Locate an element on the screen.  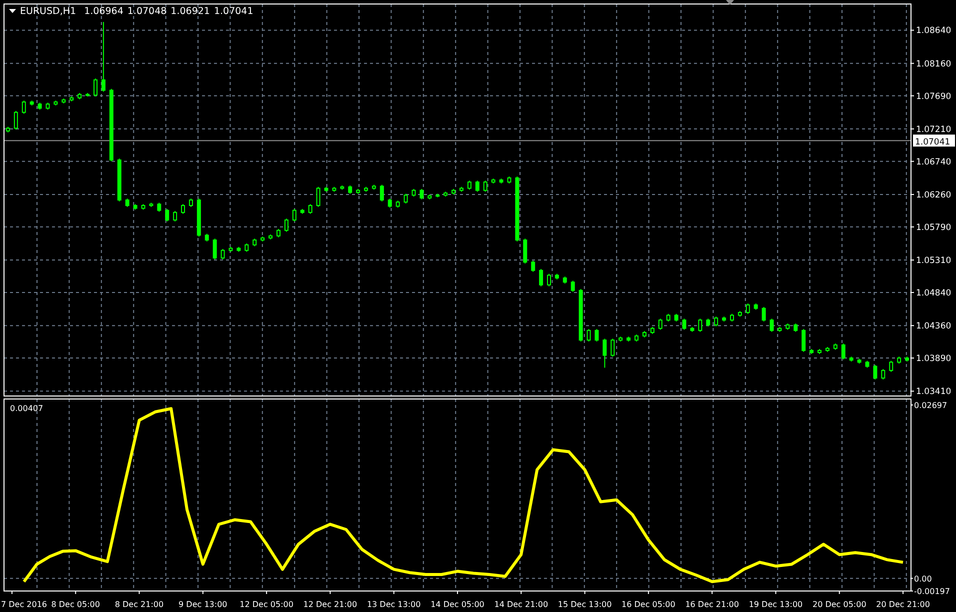
price-label: 1.03890 is located at coordinates (934, 359).